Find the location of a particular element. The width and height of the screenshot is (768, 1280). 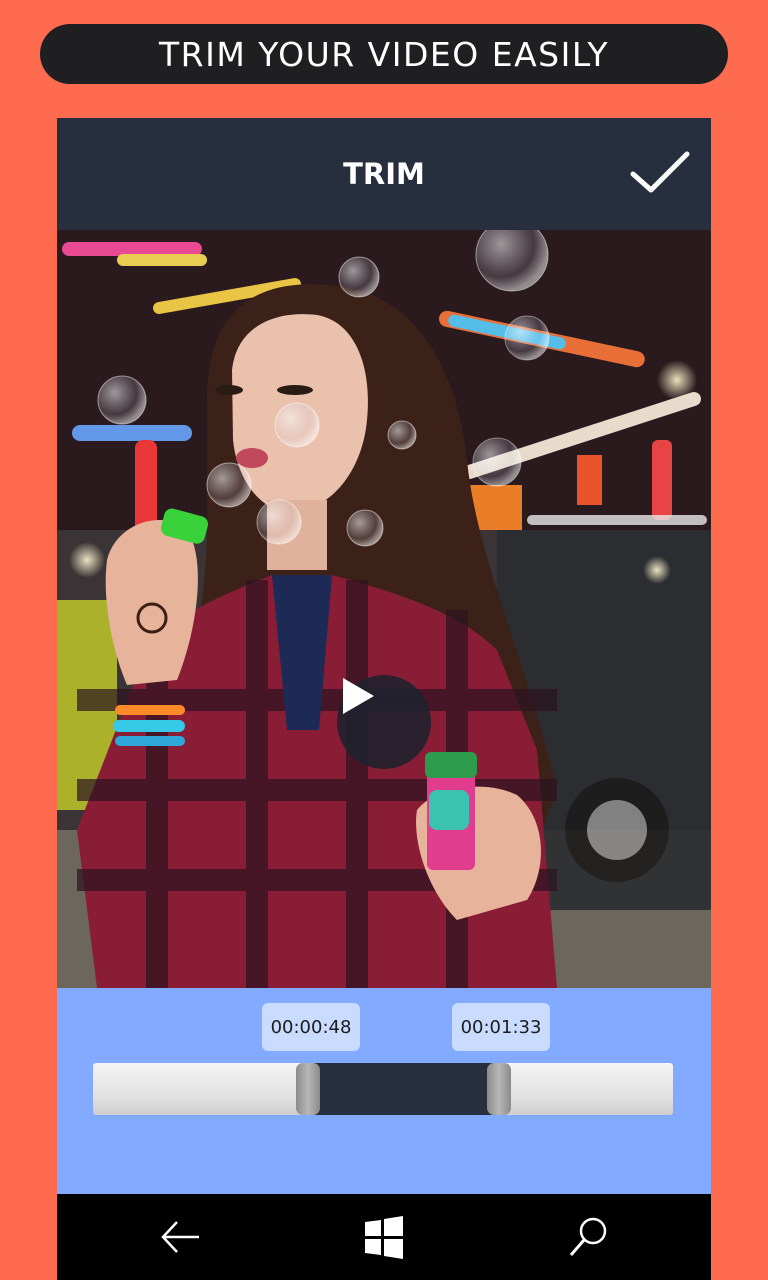

page-title: TRIM is located at coordinates (384, 174).